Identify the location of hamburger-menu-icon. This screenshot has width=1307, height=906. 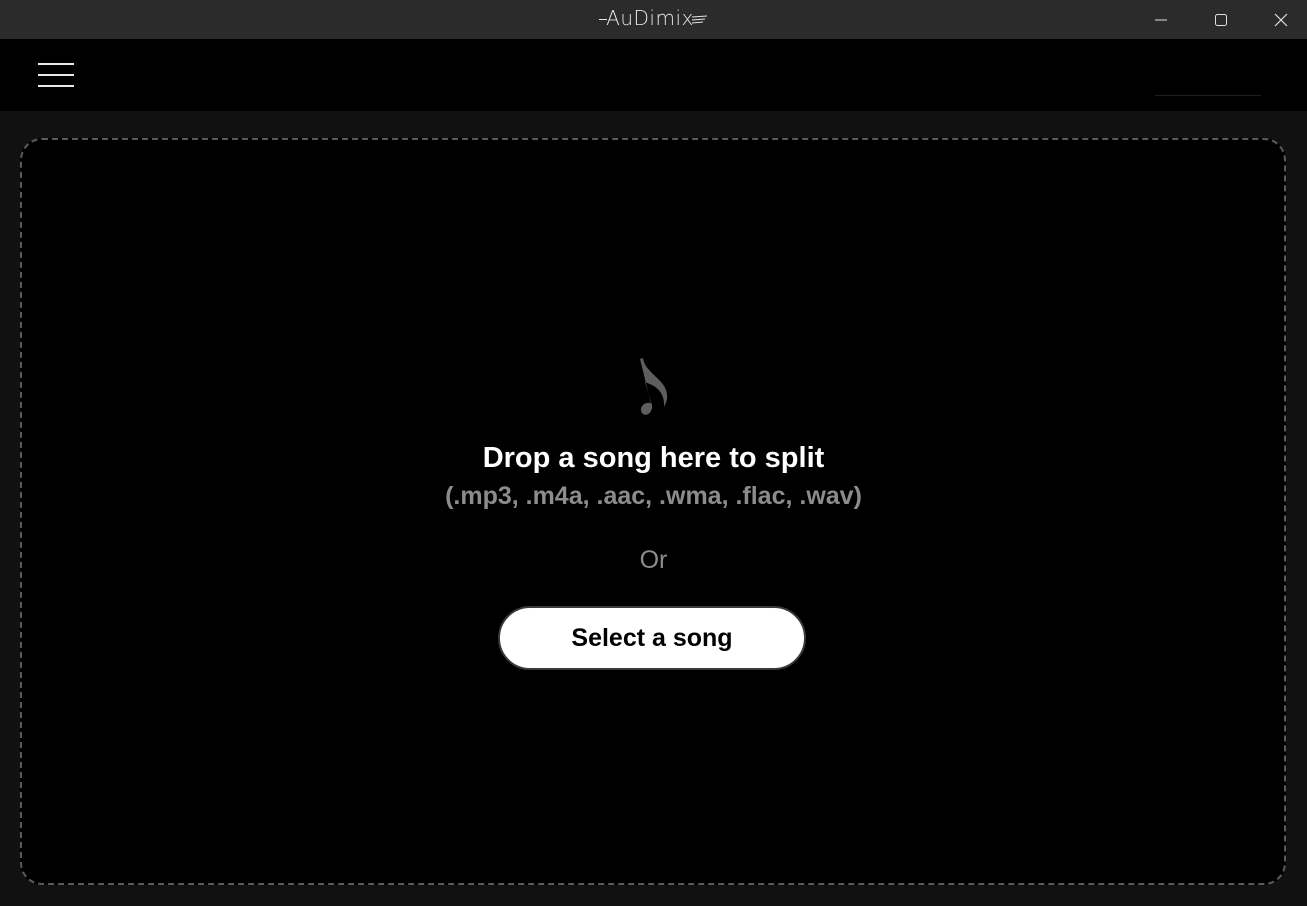
(56, 75).